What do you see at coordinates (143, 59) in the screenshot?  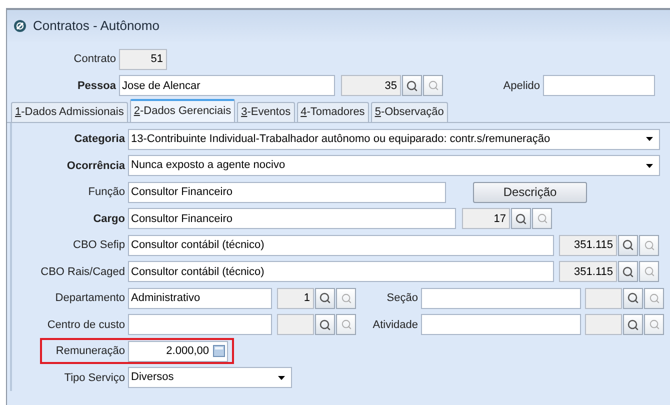 I see `code-field: 51` at bounding box center [143, 59].